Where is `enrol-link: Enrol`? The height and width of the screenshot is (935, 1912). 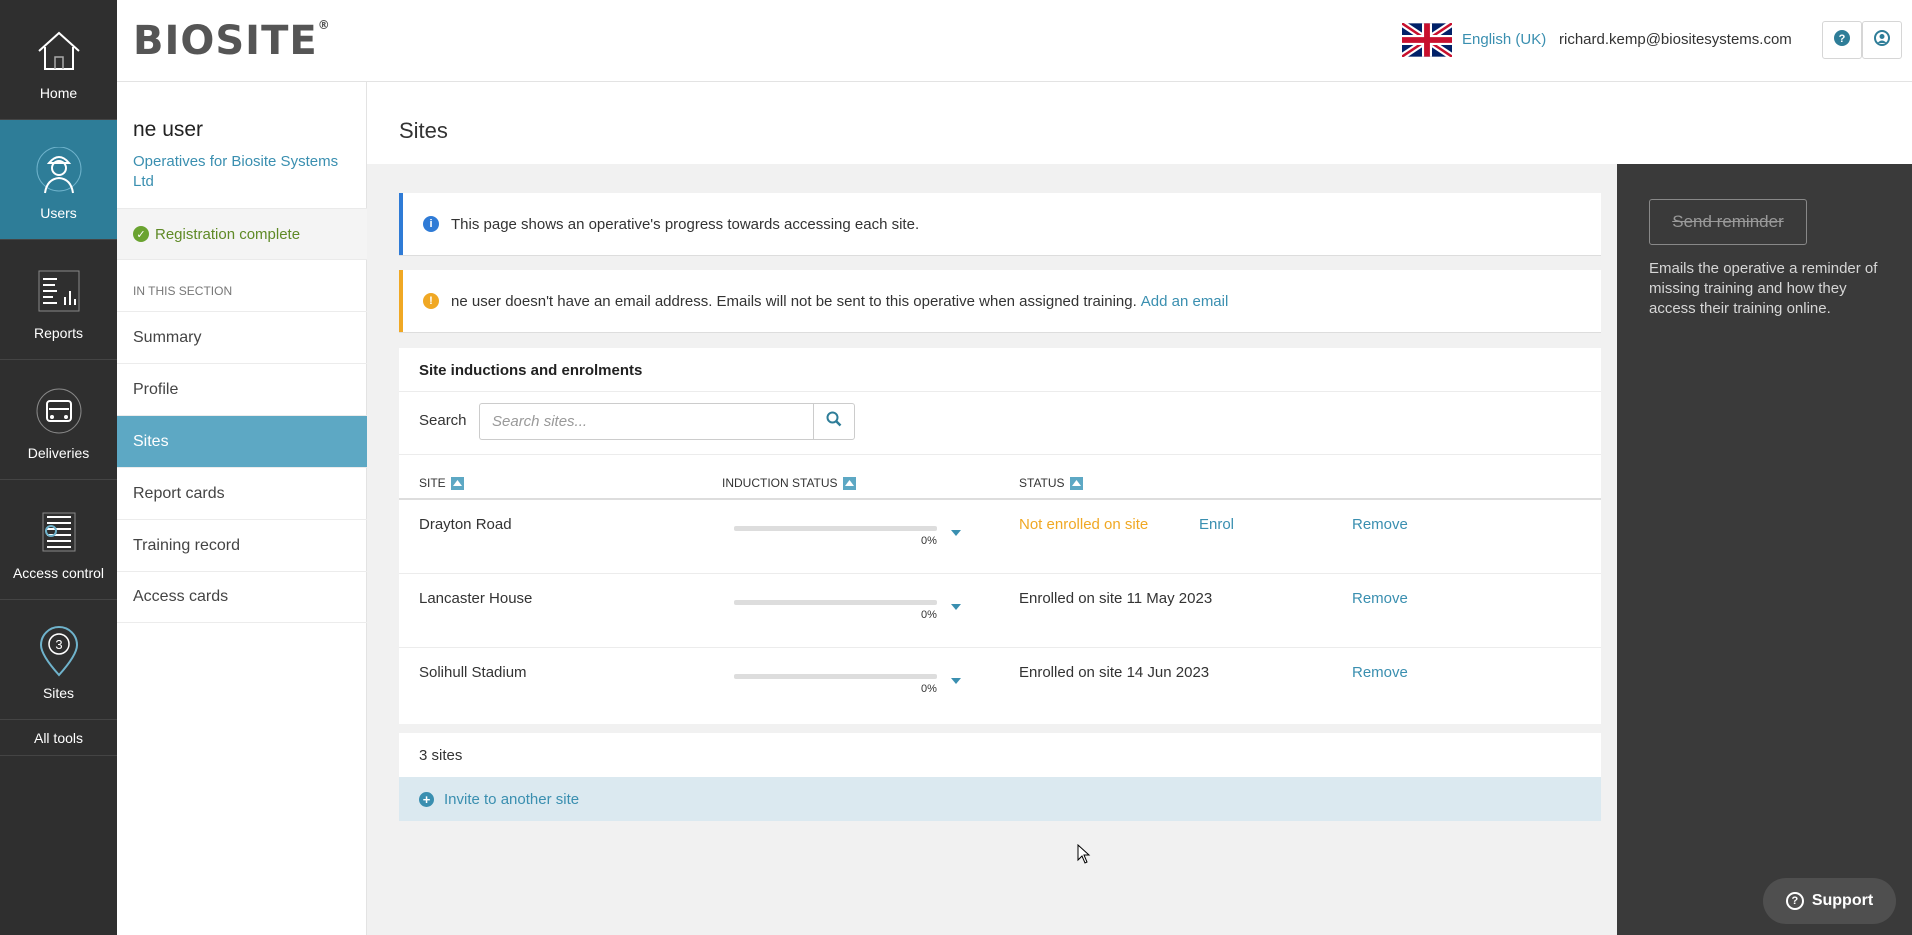 enrol-link: Enrol is located at coordinates (1216, 524).